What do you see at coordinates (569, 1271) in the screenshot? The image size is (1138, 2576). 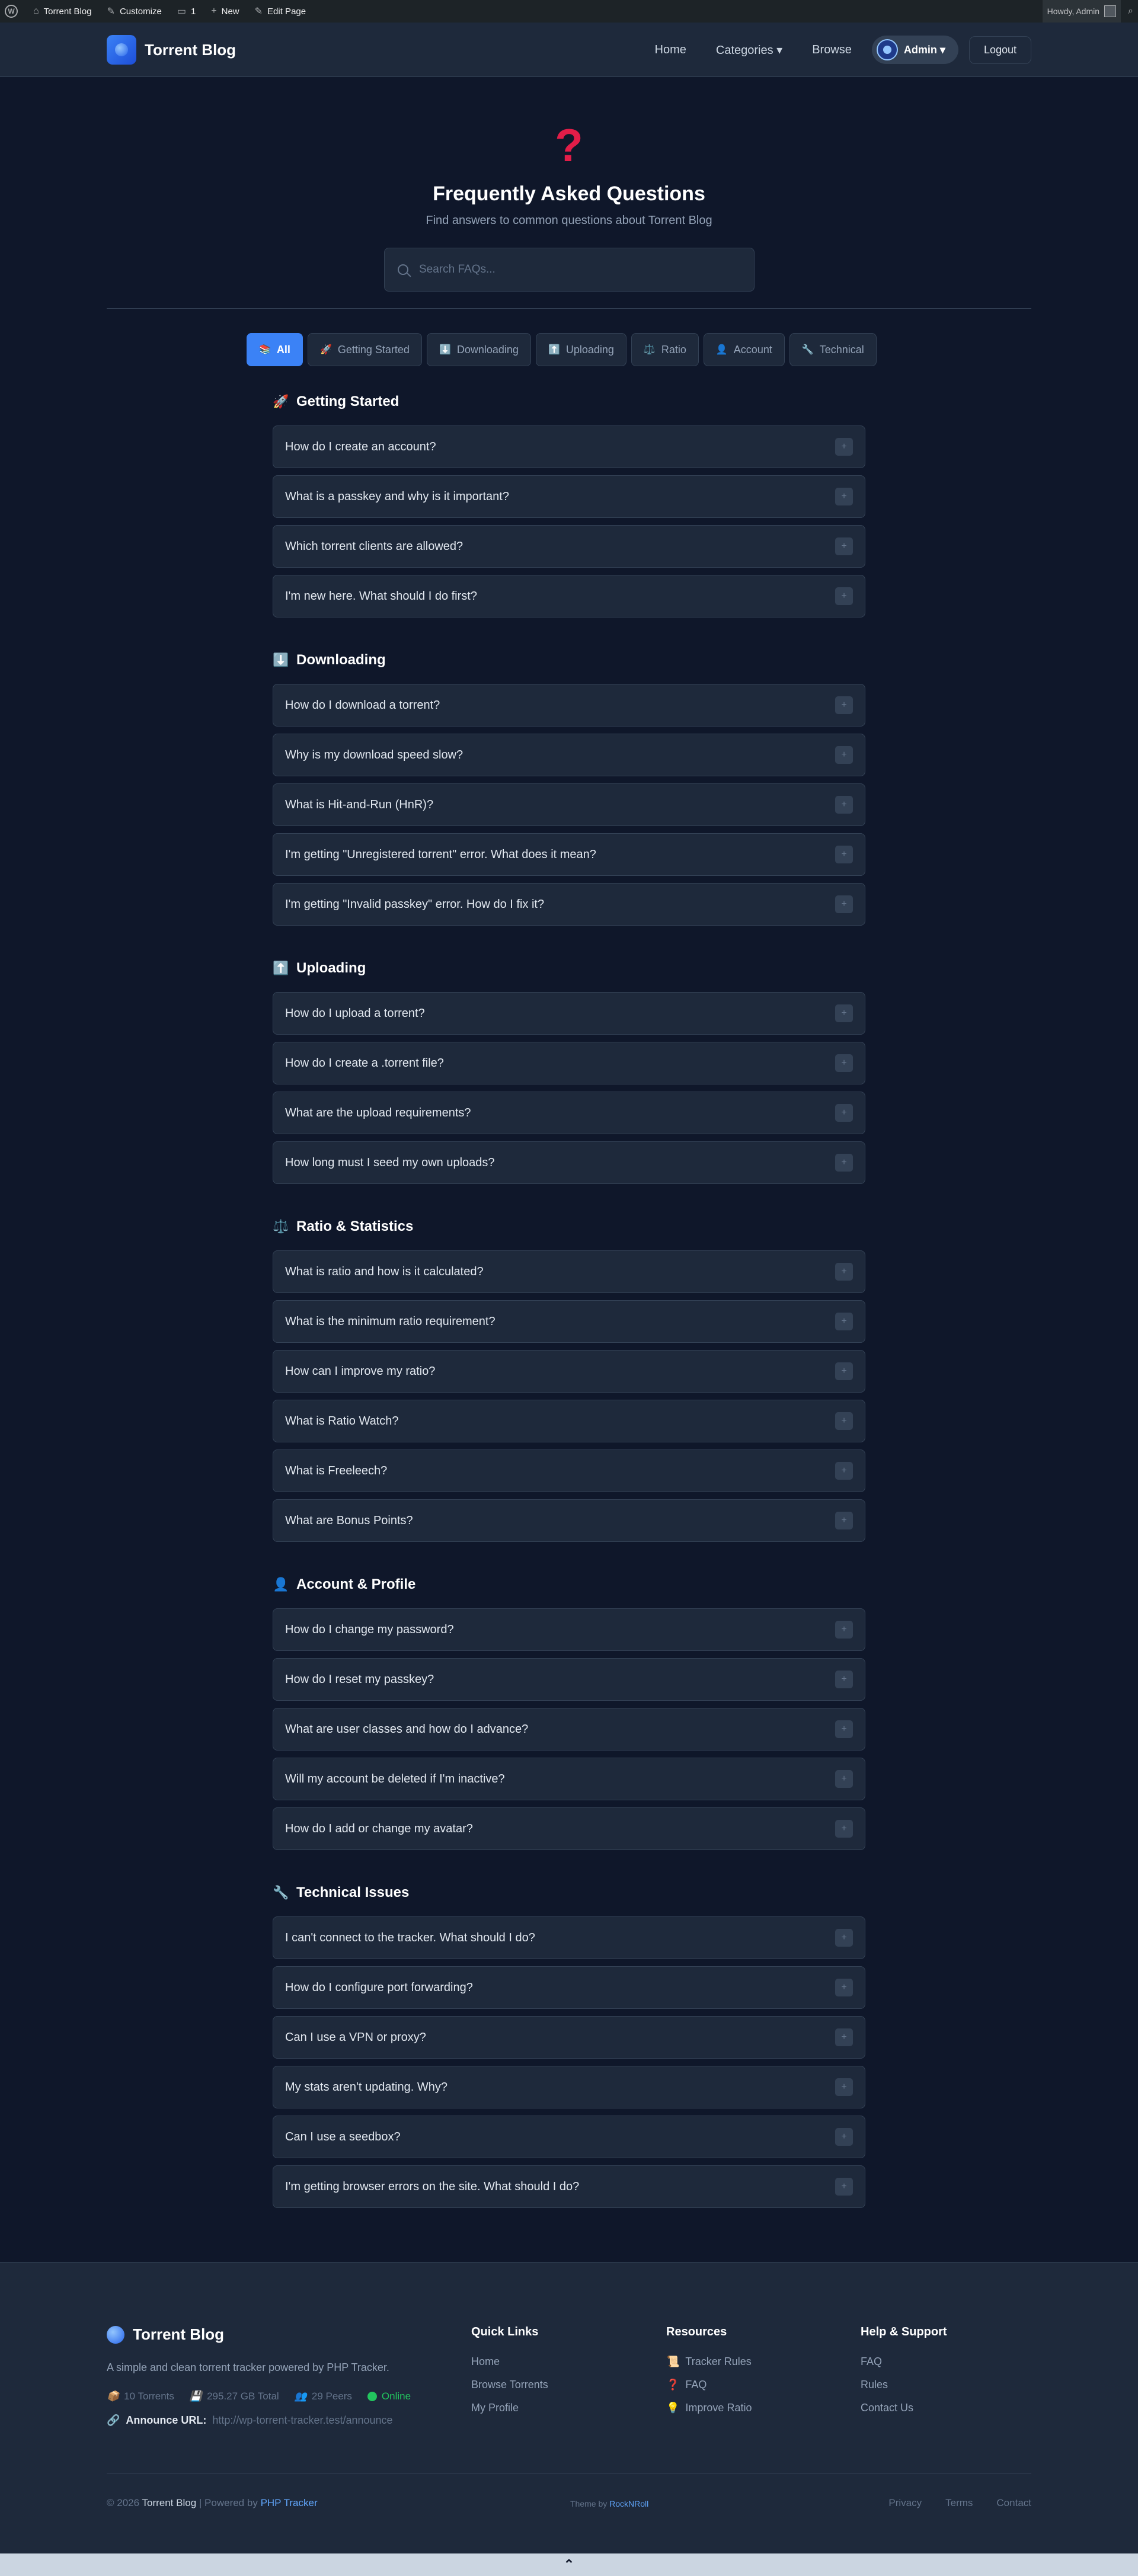 I see `faq-question: What is ratio and how is it calculated? +` at bounding box center [569, 1271].